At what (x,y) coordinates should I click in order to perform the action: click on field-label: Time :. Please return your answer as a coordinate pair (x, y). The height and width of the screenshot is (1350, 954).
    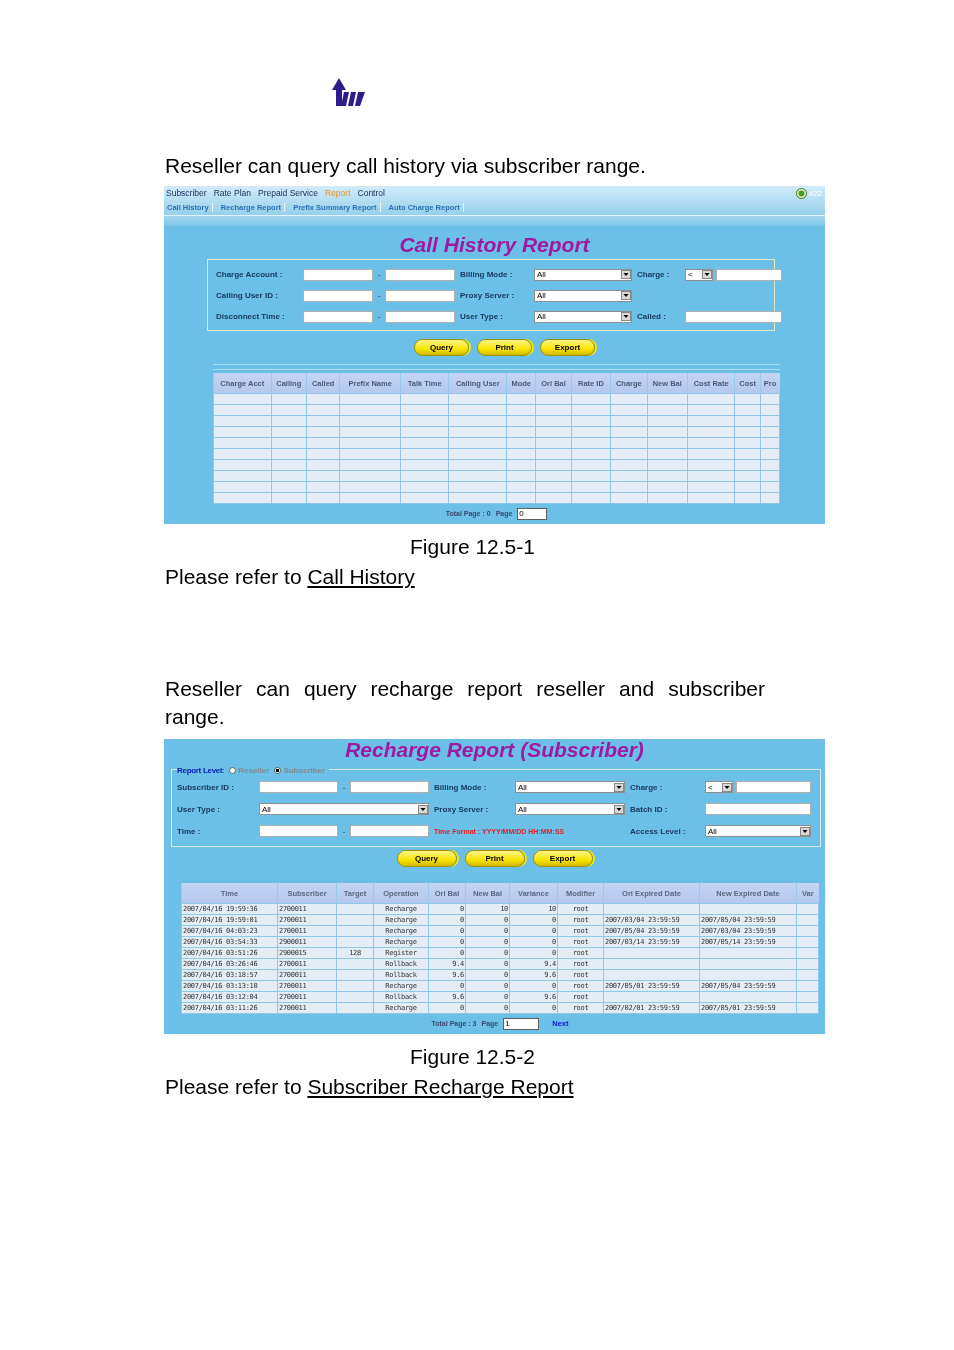
    Looking at the image, I should click on (189, 831).